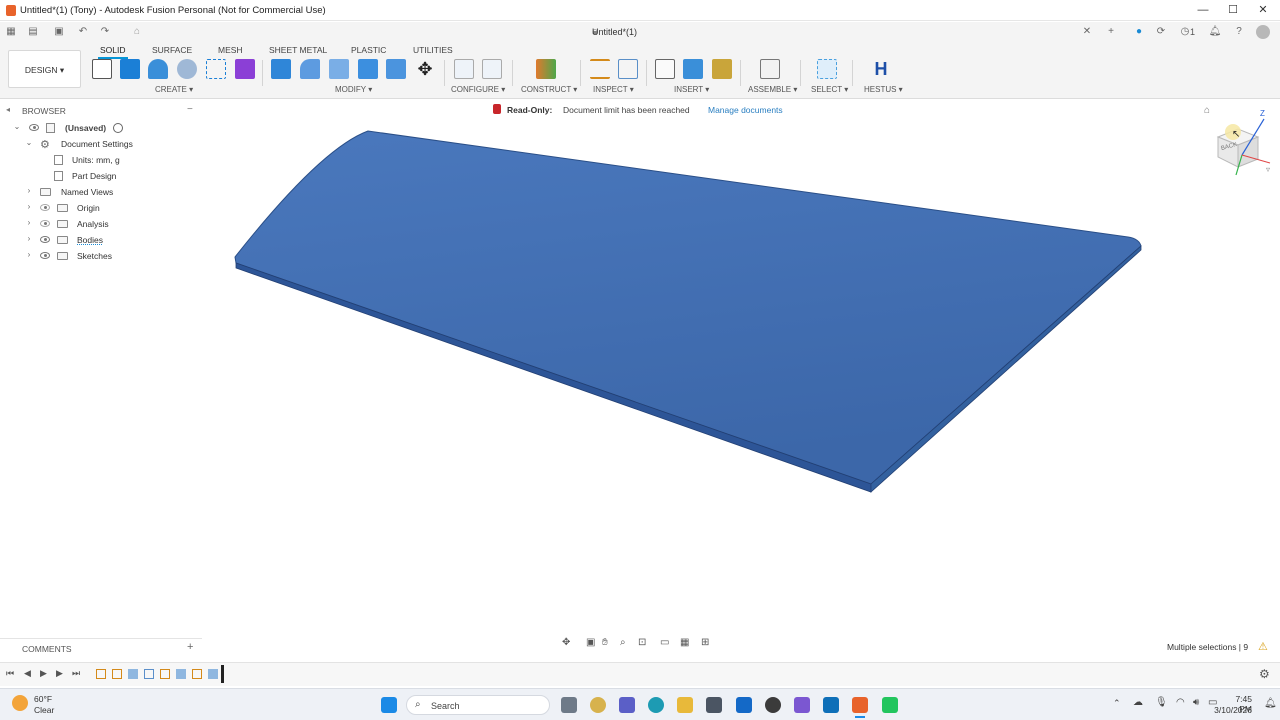  Describe the element at coordinates (1268, 169) in the screenshot. I see `viewcube-menu-icon: ▿` at that location.